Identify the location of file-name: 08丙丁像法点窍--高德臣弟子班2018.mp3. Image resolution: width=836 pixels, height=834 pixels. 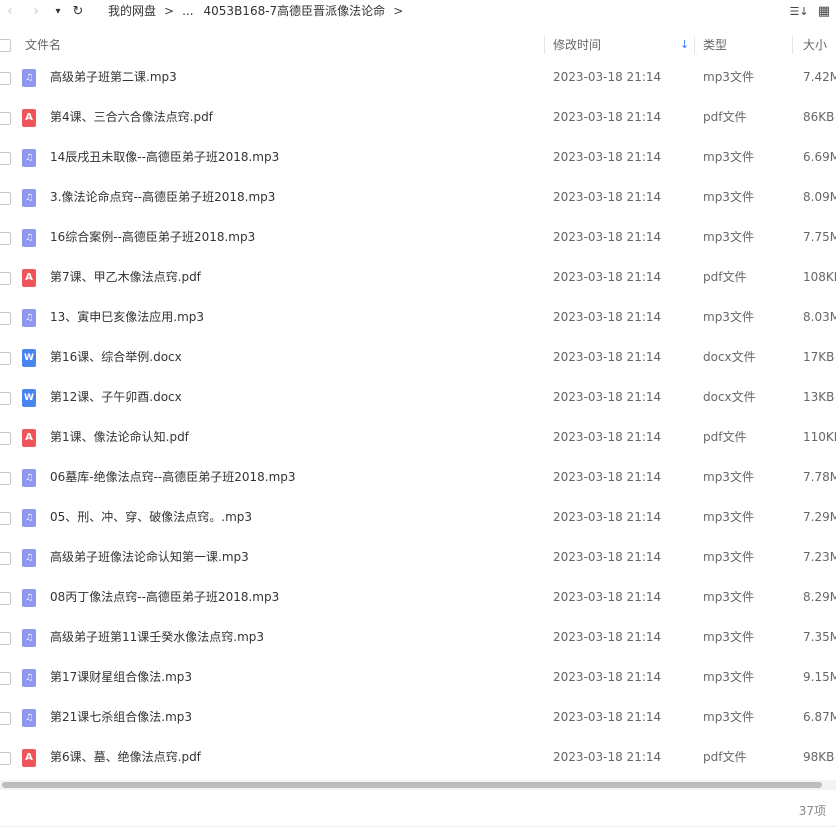
(165, 597).